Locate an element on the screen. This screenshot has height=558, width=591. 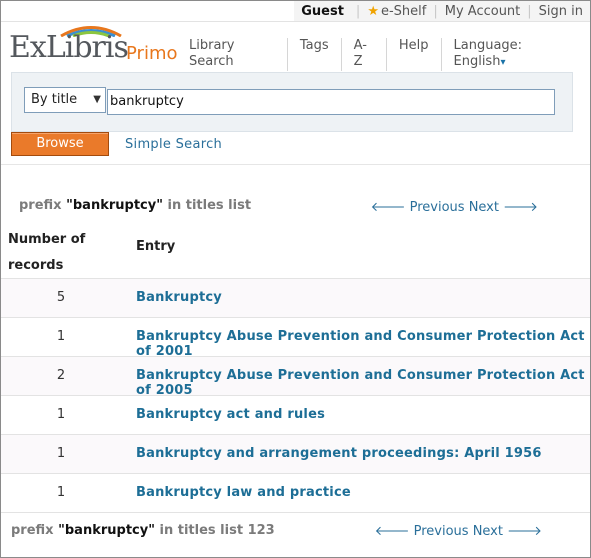
column-header-entry: Entry is located at coordinates (156, 246).